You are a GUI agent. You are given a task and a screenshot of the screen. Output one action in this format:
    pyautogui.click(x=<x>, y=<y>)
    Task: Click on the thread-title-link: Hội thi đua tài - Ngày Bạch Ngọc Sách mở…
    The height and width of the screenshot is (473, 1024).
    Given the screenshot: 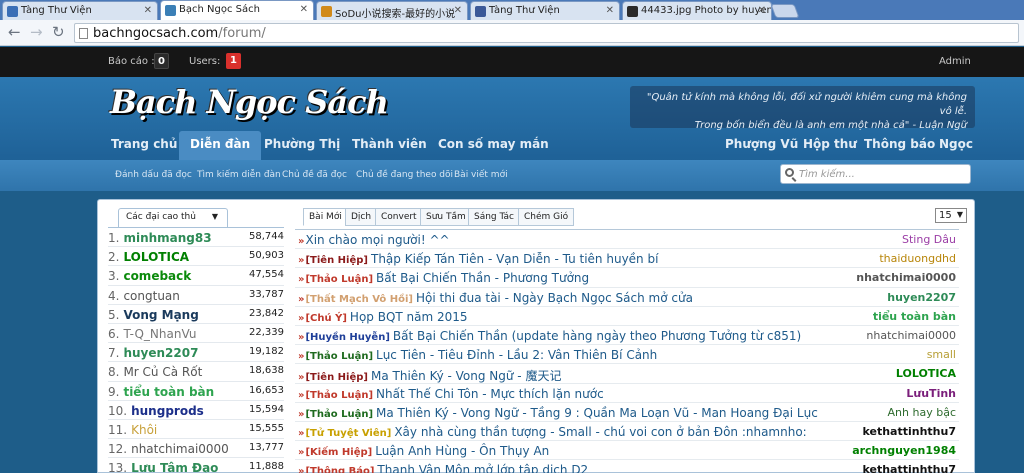 What is the action you would take?
    pyautogui.click(x=554, y=298)
    